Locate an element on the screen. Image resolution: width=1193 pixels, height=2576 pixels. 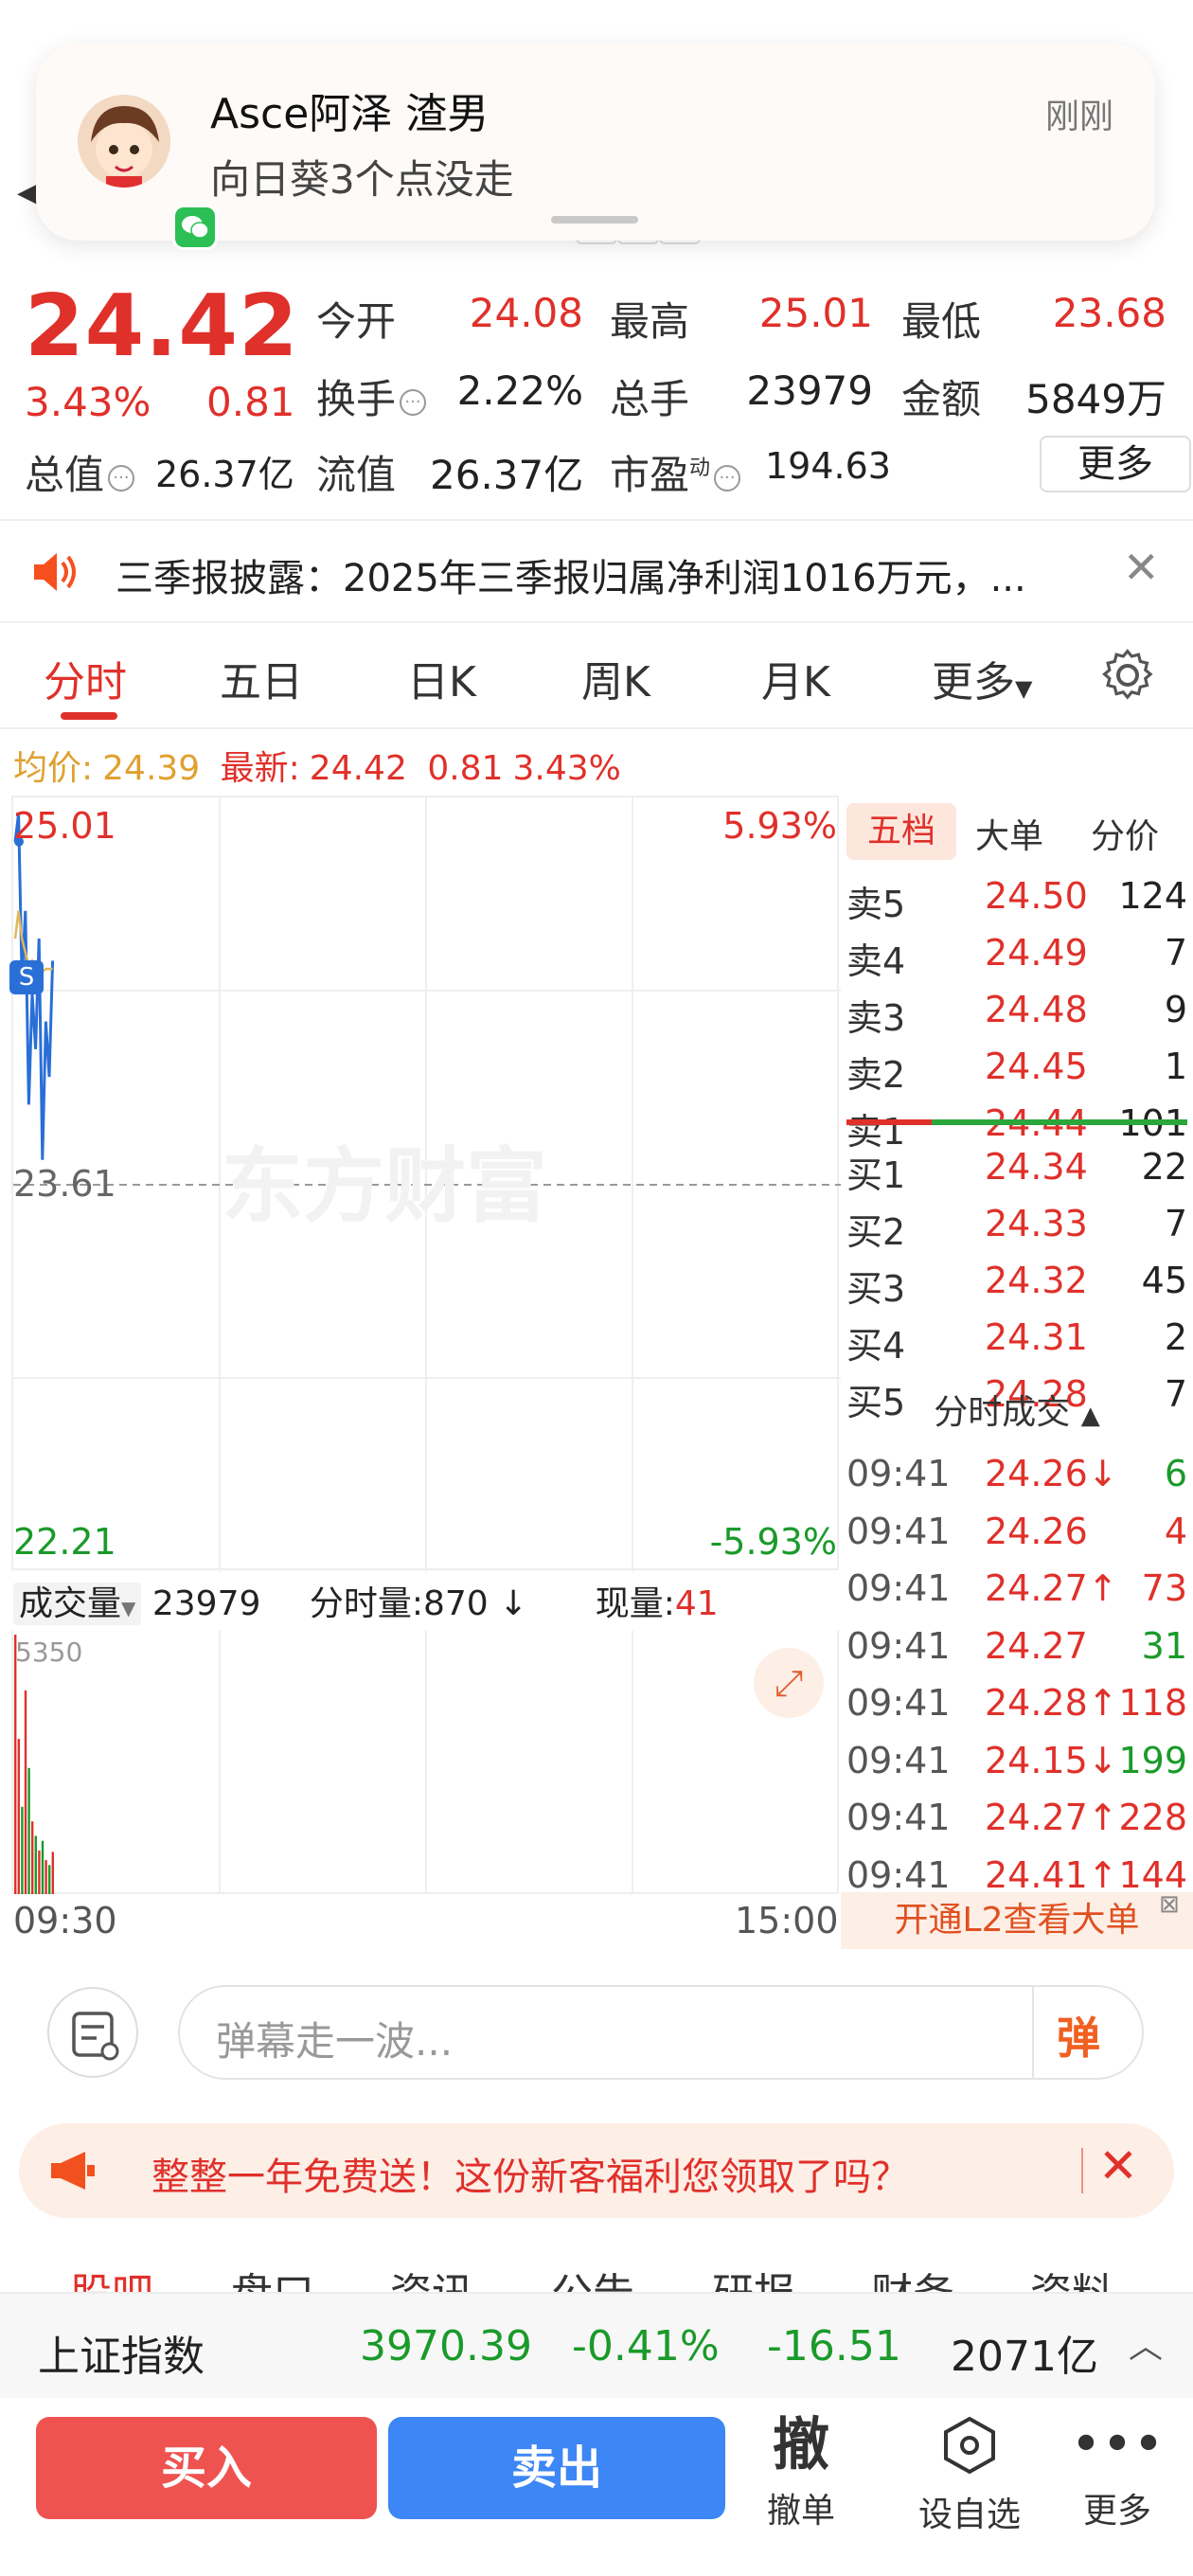
sub-tab-news: 资讯 is located at coordinates (431, 2276).